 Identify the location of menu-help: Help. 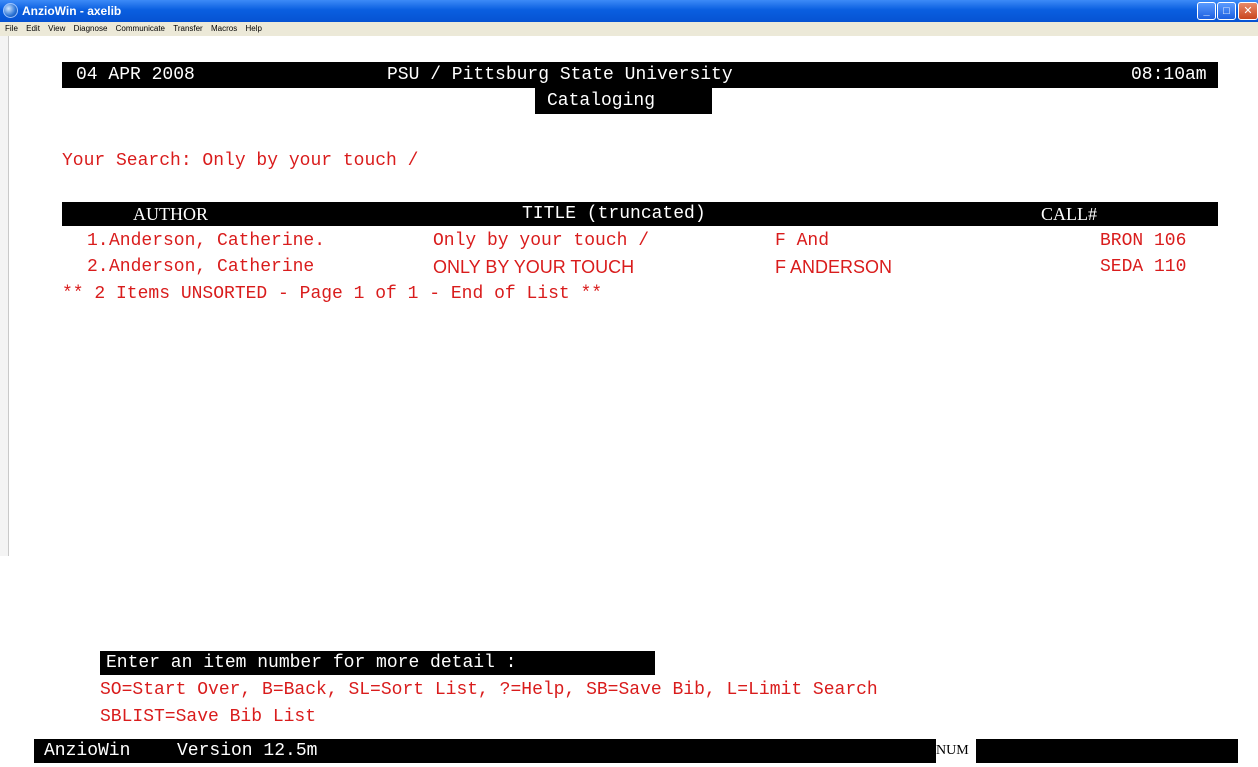
(253, 28).